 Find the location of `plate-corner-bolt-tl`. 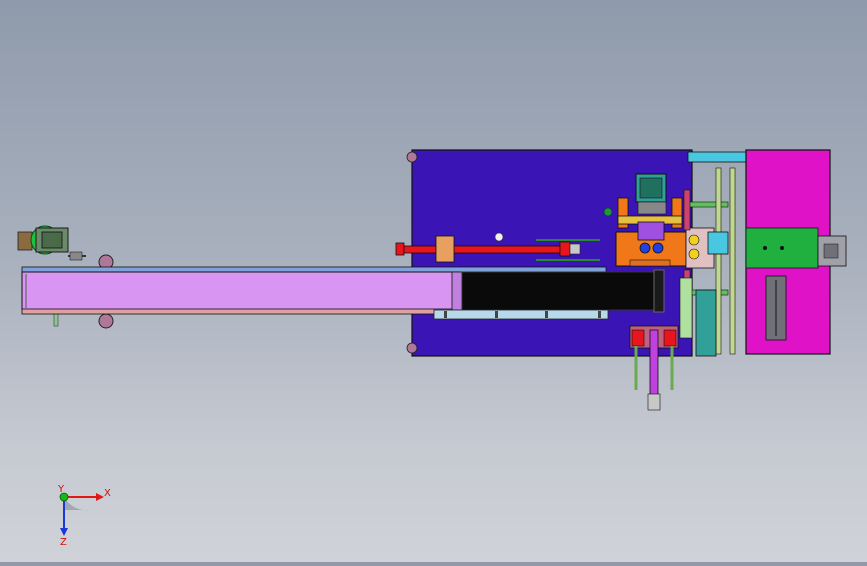

plate-corner-bolt-tl is located at coordinates (412, 157).